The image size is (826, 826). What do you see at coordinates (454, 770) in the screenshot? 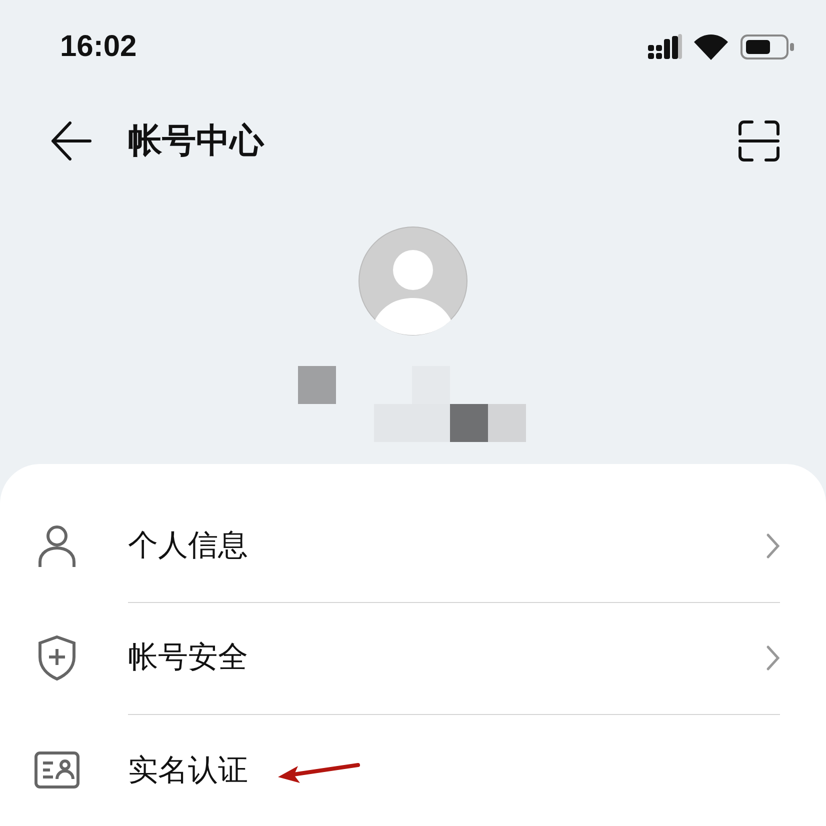
I see `menu-item-label: 实名认证` at bounding box center [454, 770].